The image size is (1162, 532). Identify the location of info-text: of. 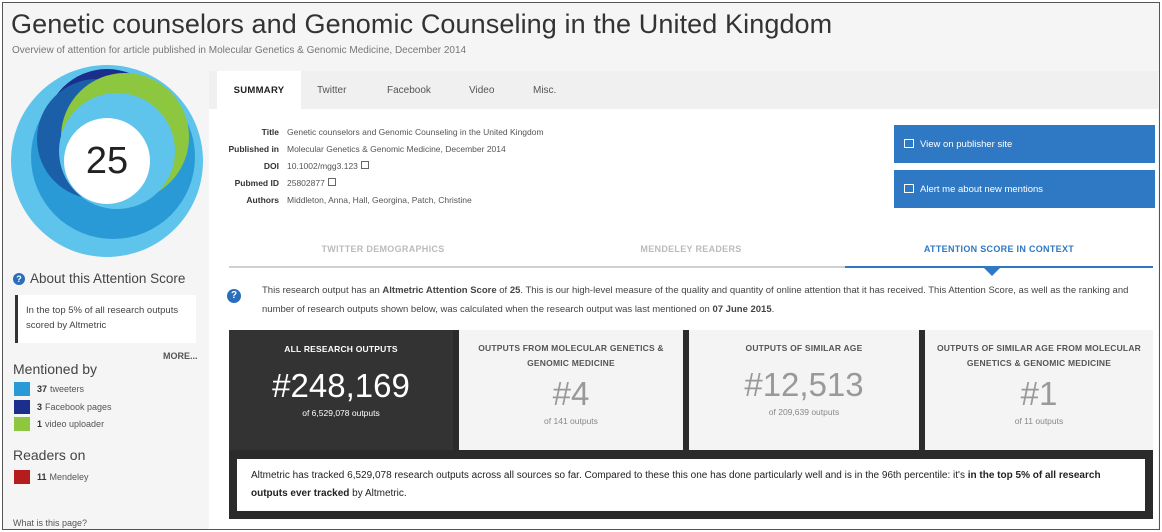
(503, 290).